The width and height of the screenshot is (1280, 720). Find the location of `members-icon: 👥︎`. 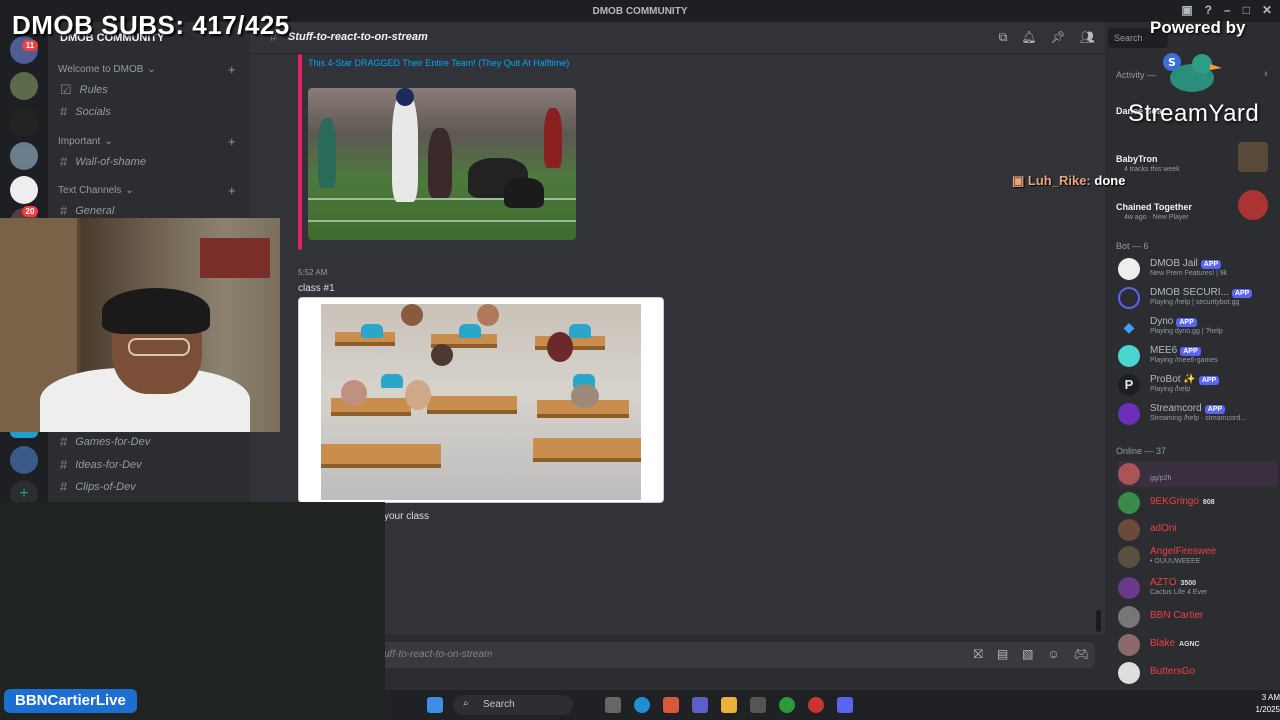

members-icon: 👥︎ is located at coordinates (1087, 37).